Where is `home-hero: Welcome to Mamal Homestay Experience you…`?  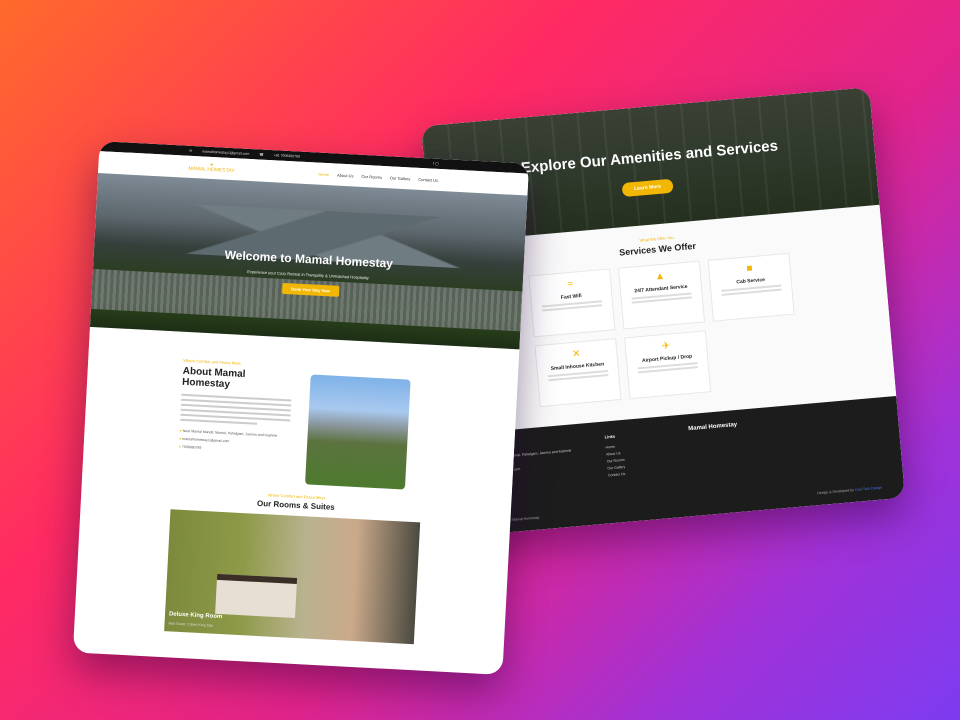 home-hero: Welcome to Mamal Homestay Experience you… is located at coordinates (308, 261).